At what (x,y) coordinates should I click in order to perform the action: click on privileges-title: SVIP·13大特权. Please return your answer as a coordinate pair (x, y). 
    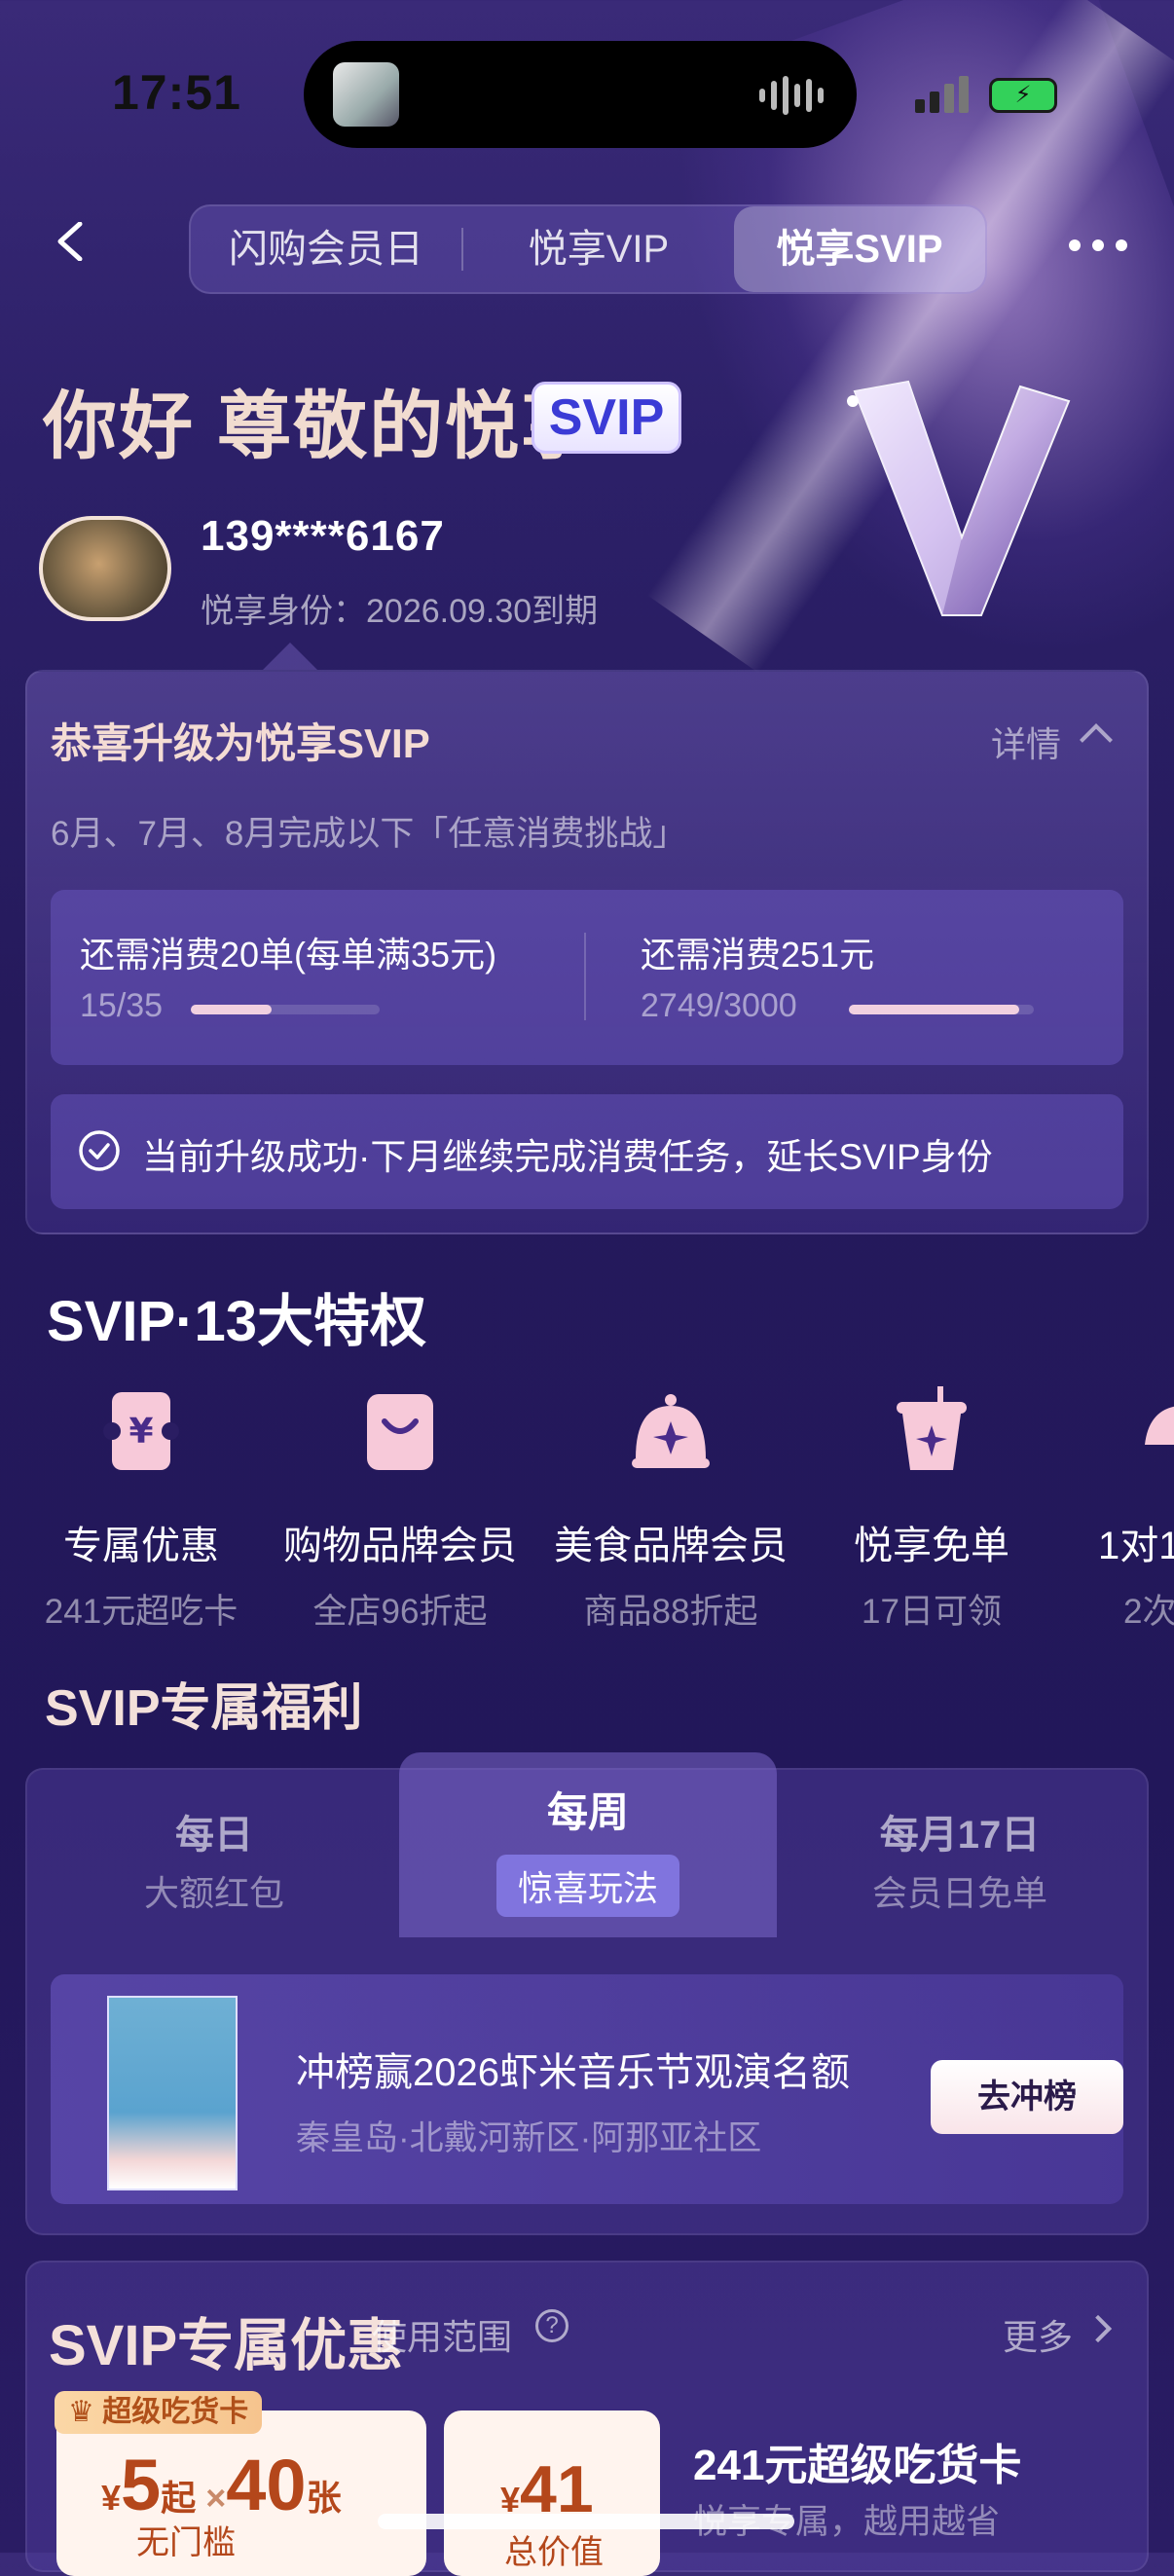
    Looking at the image, I should click on (236, 1321).